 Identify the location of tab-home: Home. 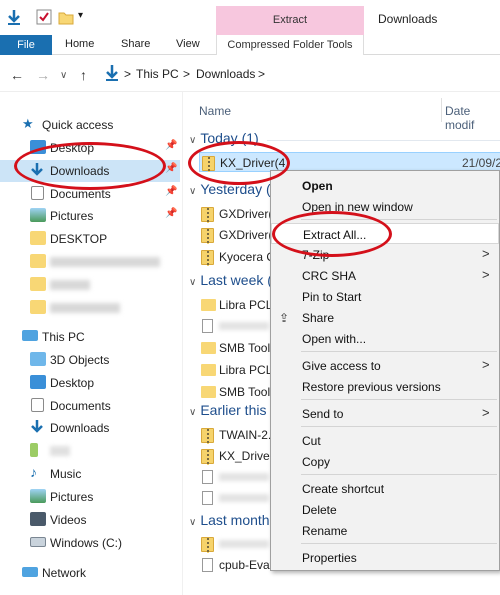
(79, 44).